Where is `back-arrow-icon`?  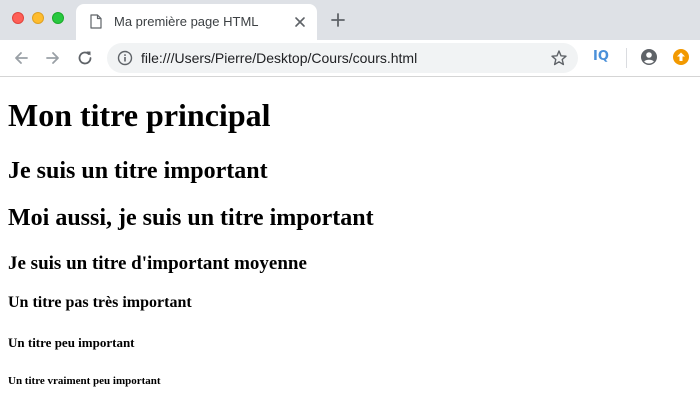 back-arrow-icon is located at coordinates (21, 58).